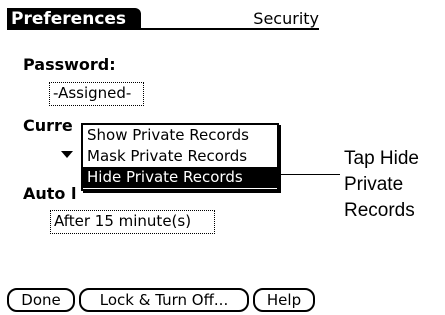 This screenshot has height=315, width=445. What do you see at coordinates (41, 300) in the screenshot?
I see `done-button: Done` at bounding box center [41, 300].